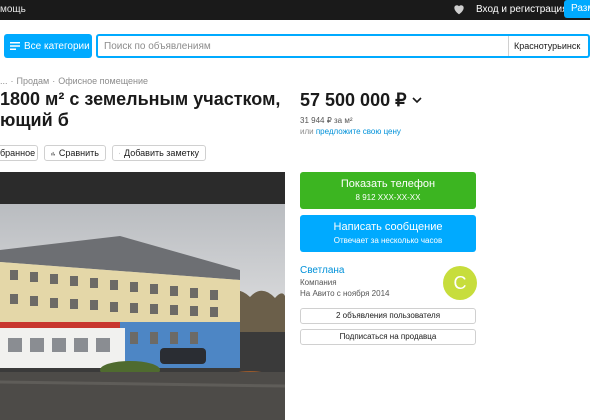 The image size is (590, 420). I want to click on phone-masked: 8 912 XXX-XX-XX, so click(388, 197).